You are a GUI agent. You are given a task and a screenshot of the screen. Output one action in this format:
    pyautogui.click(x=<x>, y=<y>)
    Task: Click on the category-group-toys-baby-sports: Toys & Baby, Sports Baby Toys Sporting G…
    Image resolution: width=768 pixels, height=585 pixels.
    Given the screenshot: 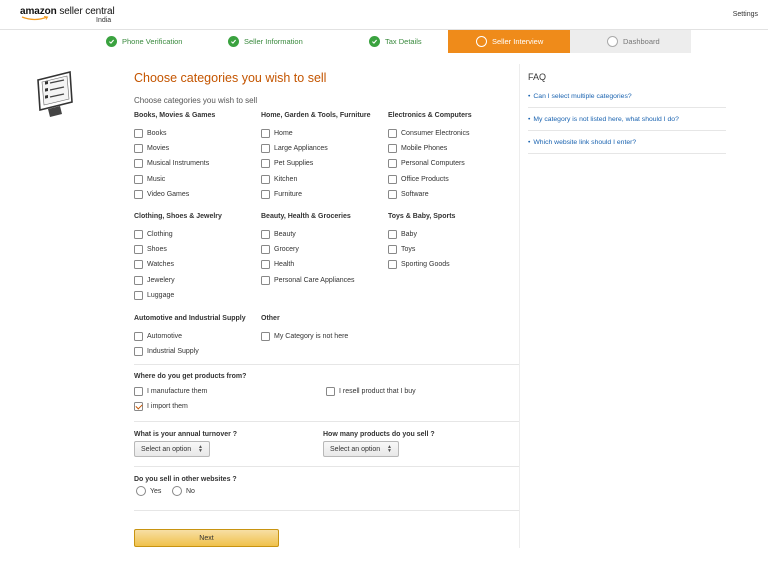 What is the action you would take?
    pyautogui.click(x=421, y=243)
    